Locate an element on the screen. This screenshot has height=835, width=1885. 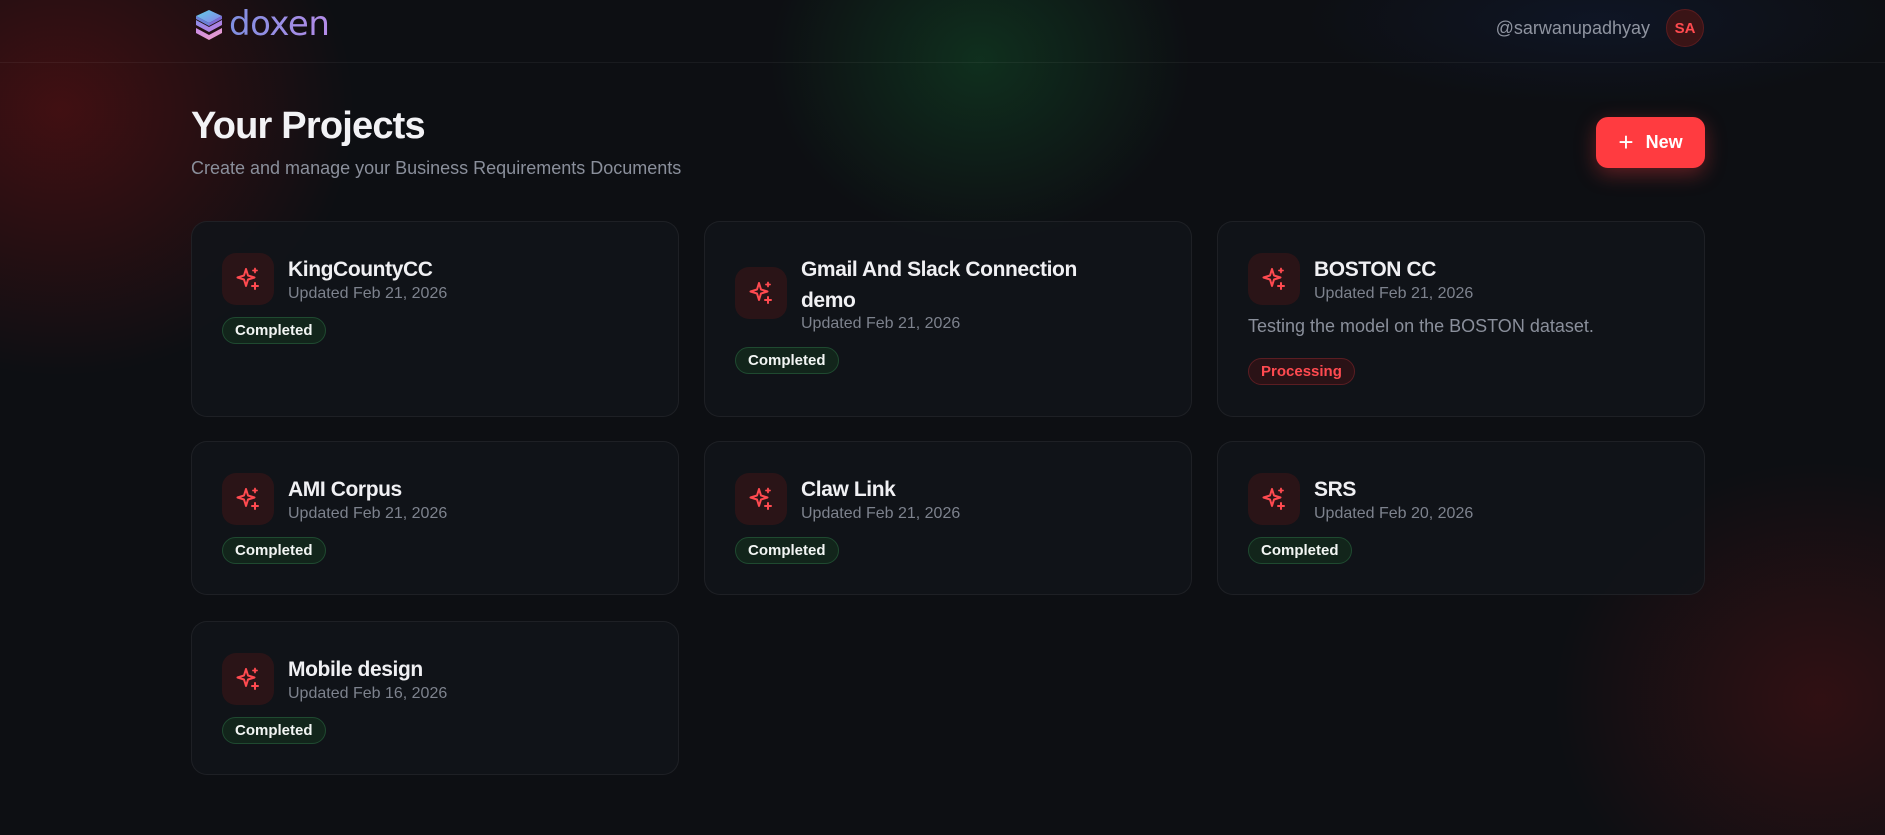
app-logo: doxen is located at coordinates (261, 25).